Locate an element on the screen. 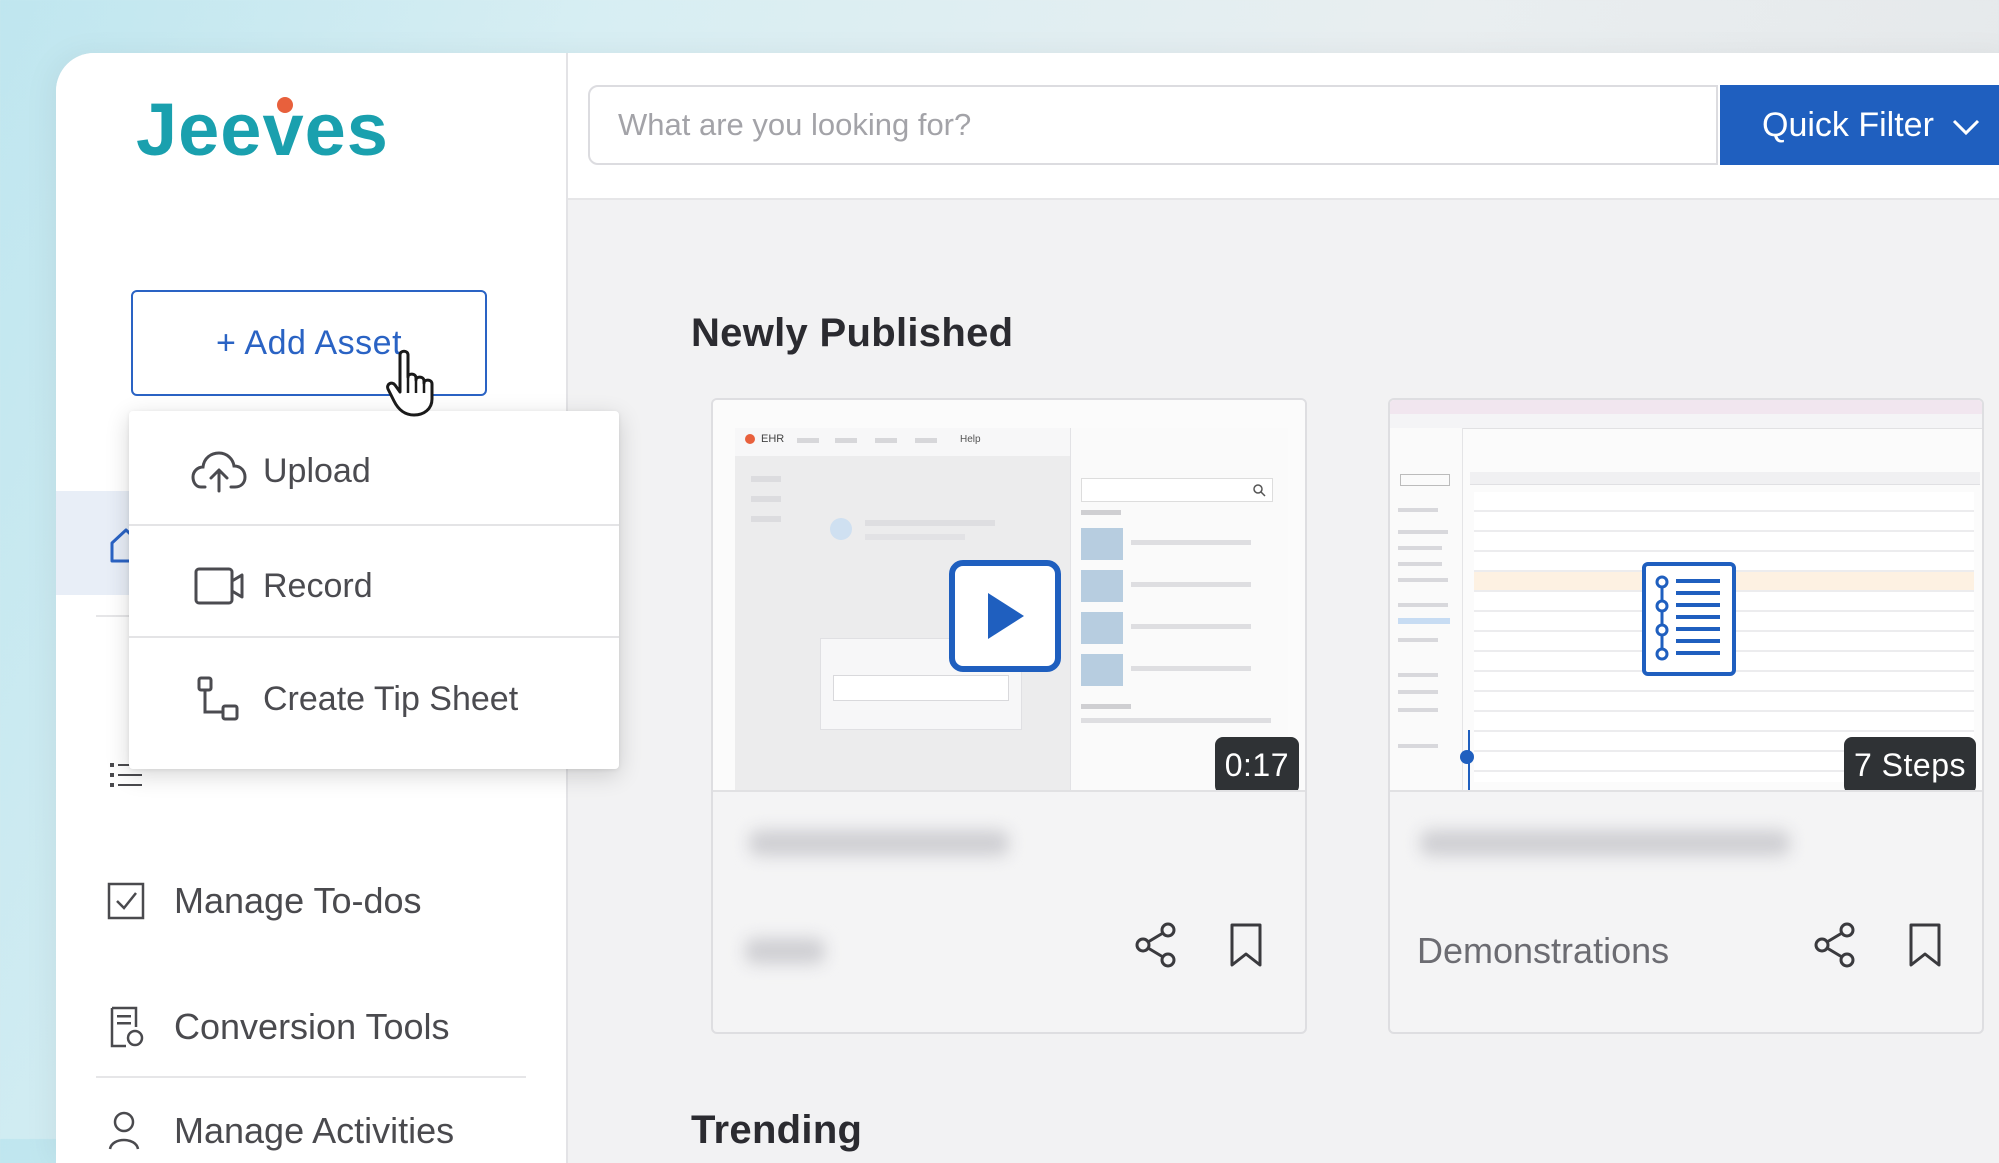  checkbox-icon is located at coordinates (126, 901).